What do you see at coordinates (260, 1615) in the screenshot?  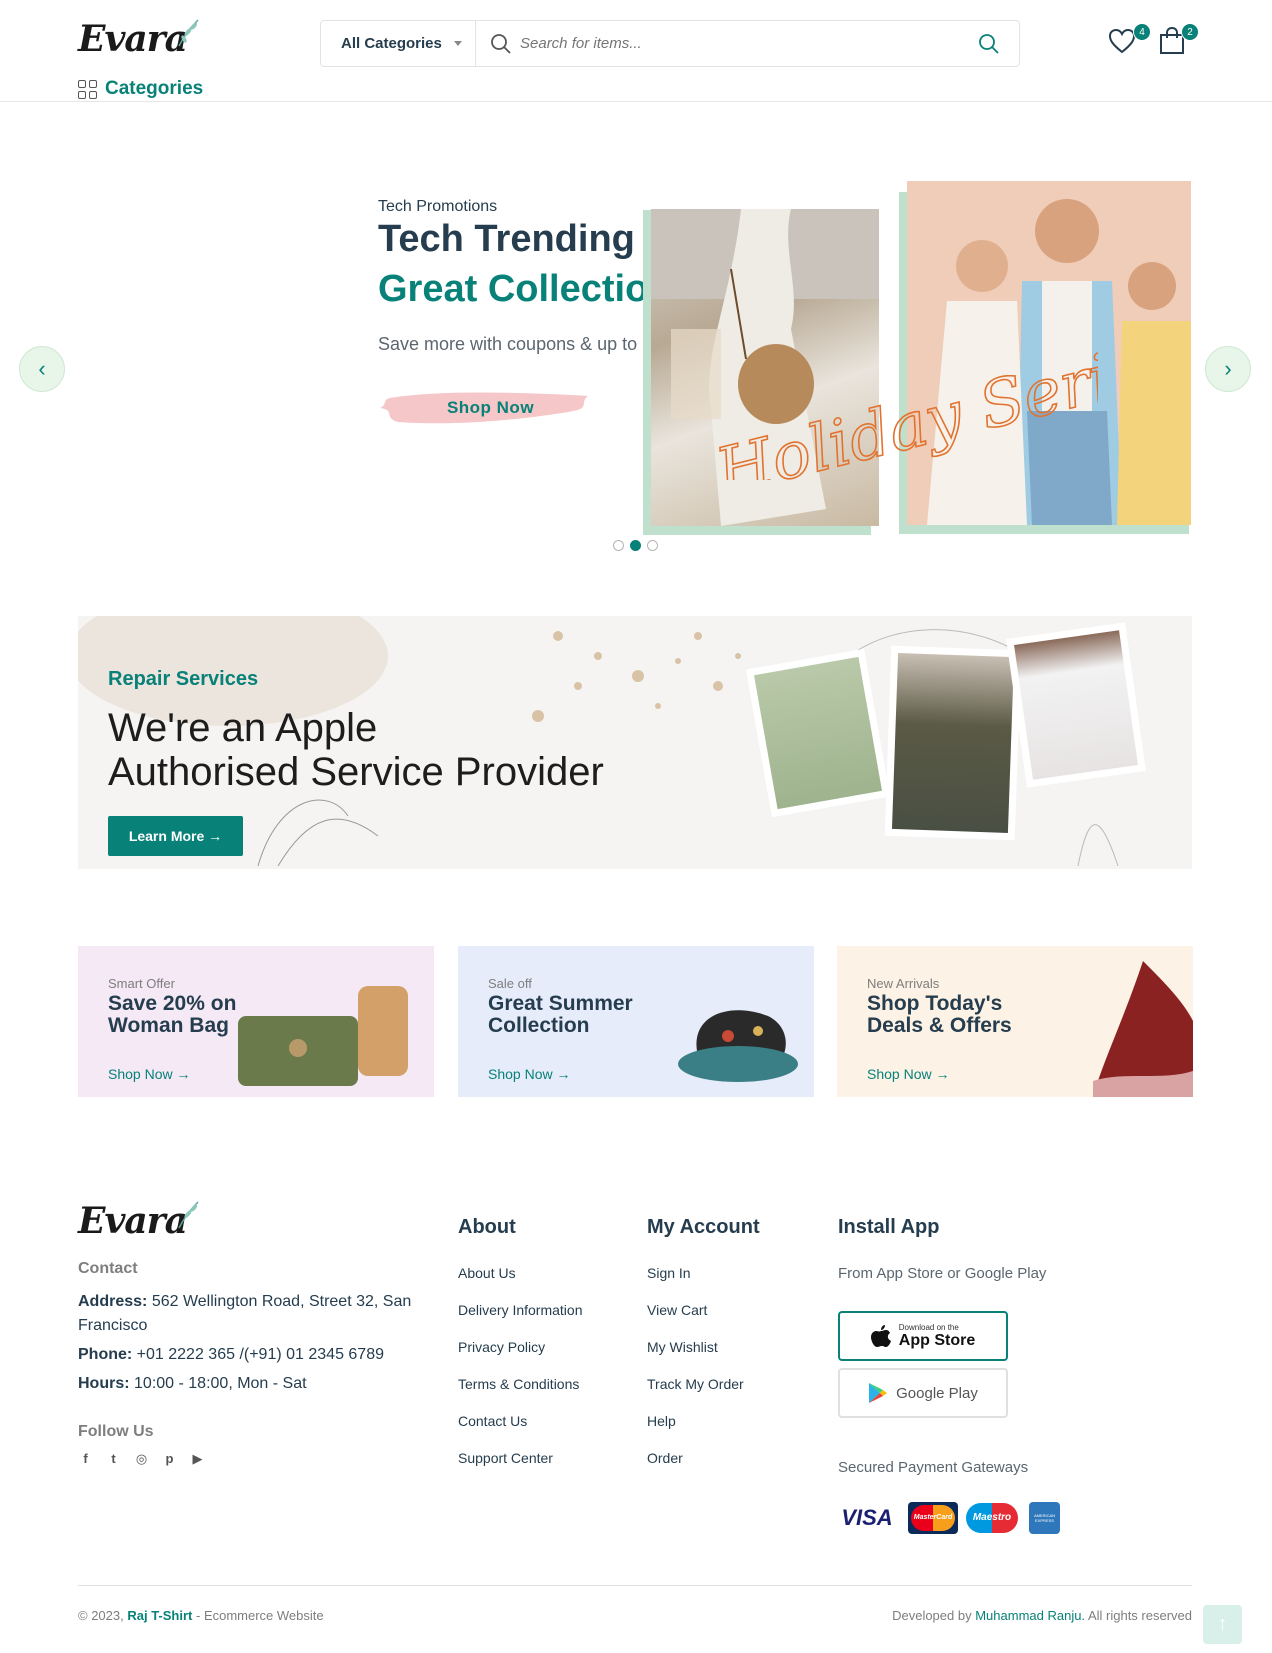 I see `copyright-suffix: - Ecommerce Website` at bounding box center [260, 1615].